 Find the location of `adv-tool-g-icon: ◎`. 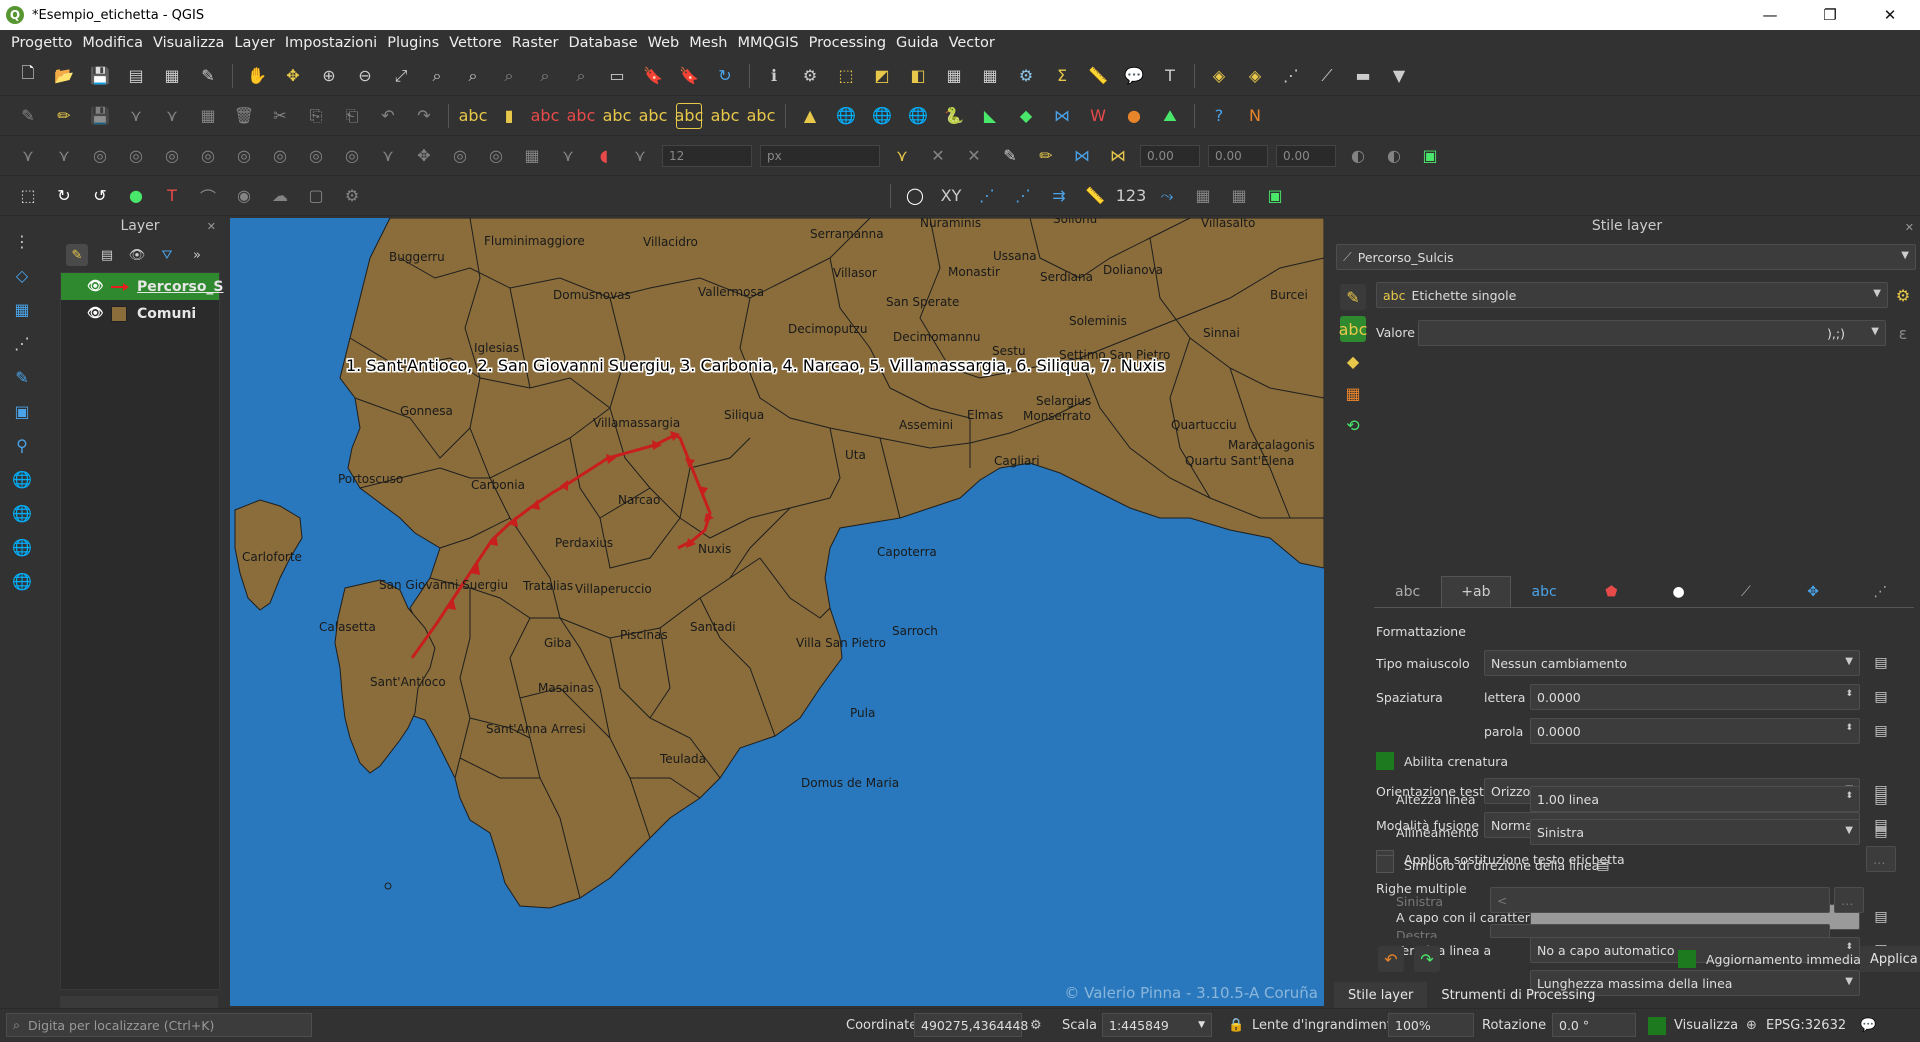

adv-tool-g-icon: ◎ is located at coordinates (280, 156).